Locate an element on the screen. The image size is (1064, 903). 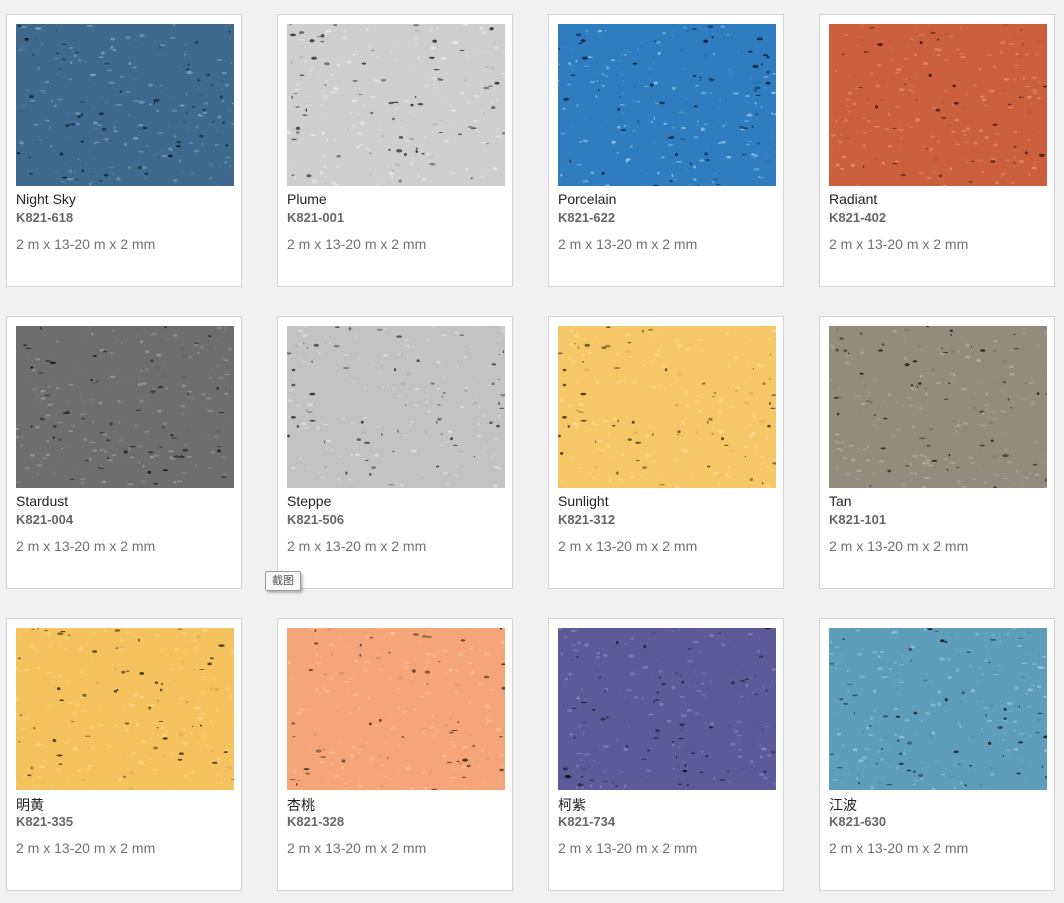
product-name: Radiant is located at coordinates (853, 199).